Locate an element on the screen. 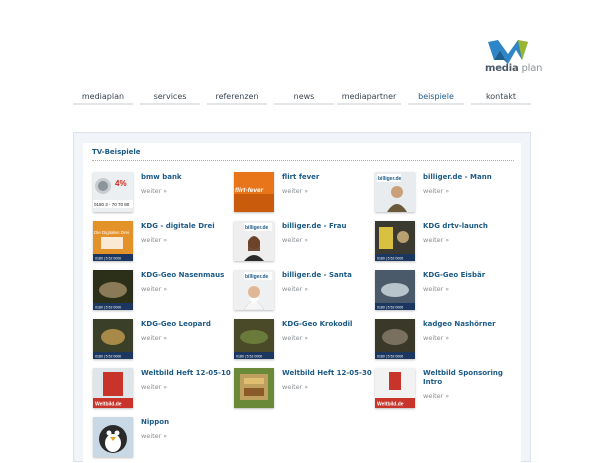 The width and height of the screenshot is (600, 463). svg-text: flirt-fever is located at coordinates (249, 190).